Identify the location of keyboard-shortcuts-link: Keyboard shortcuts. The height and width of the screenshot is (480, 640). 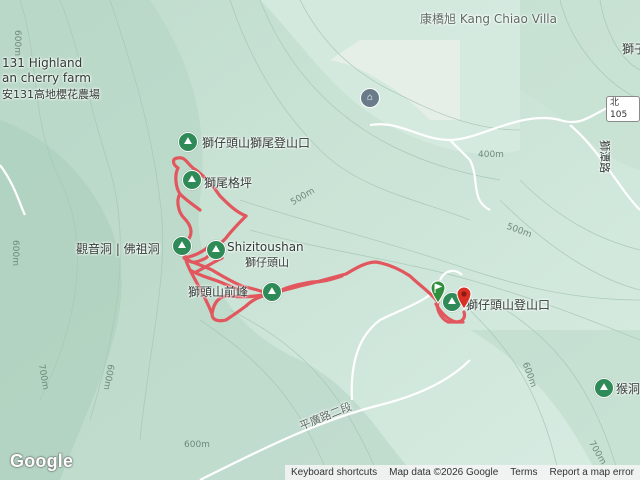
(334, 472).